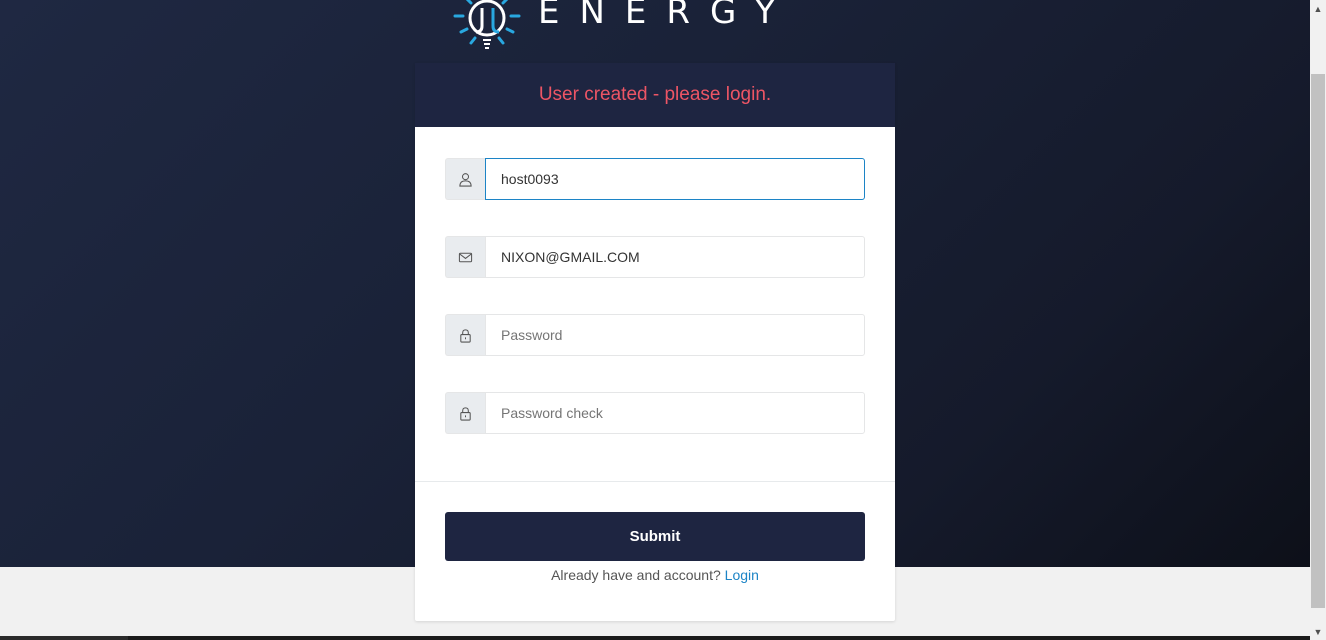 The image size is (1326, 640). What do you see at coordinates (1318, 341) in the screenshot?
I see `scroll-thumb` at bounding box center [1318, 341].